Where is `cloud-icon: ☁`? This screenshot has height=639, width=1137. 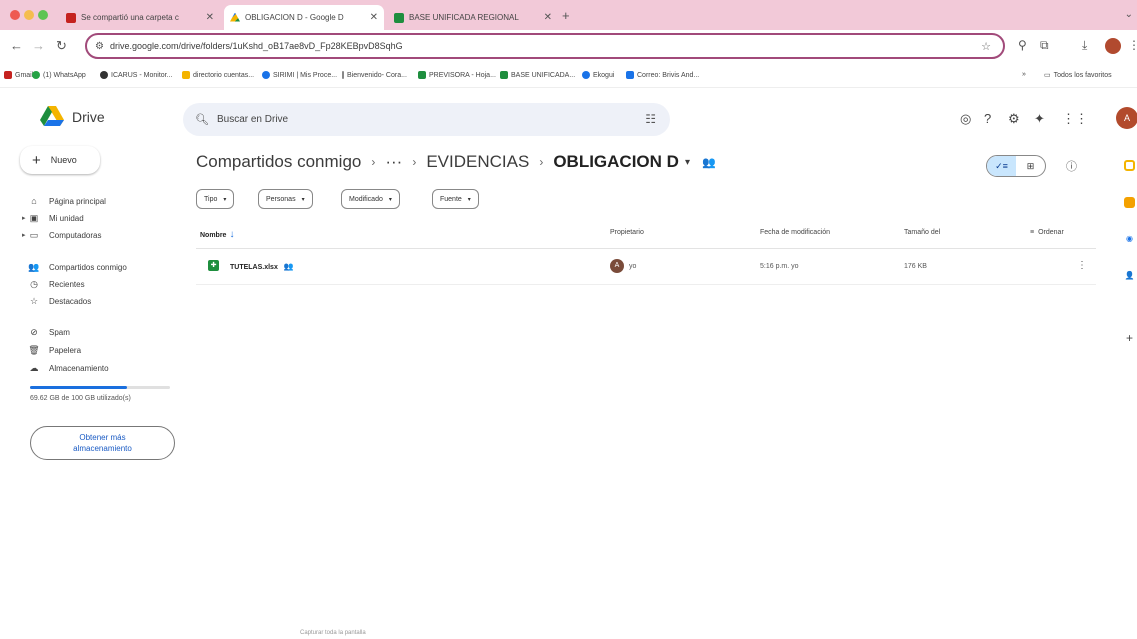
cloud-icon: ☁ is located at coordinates (34, 367).